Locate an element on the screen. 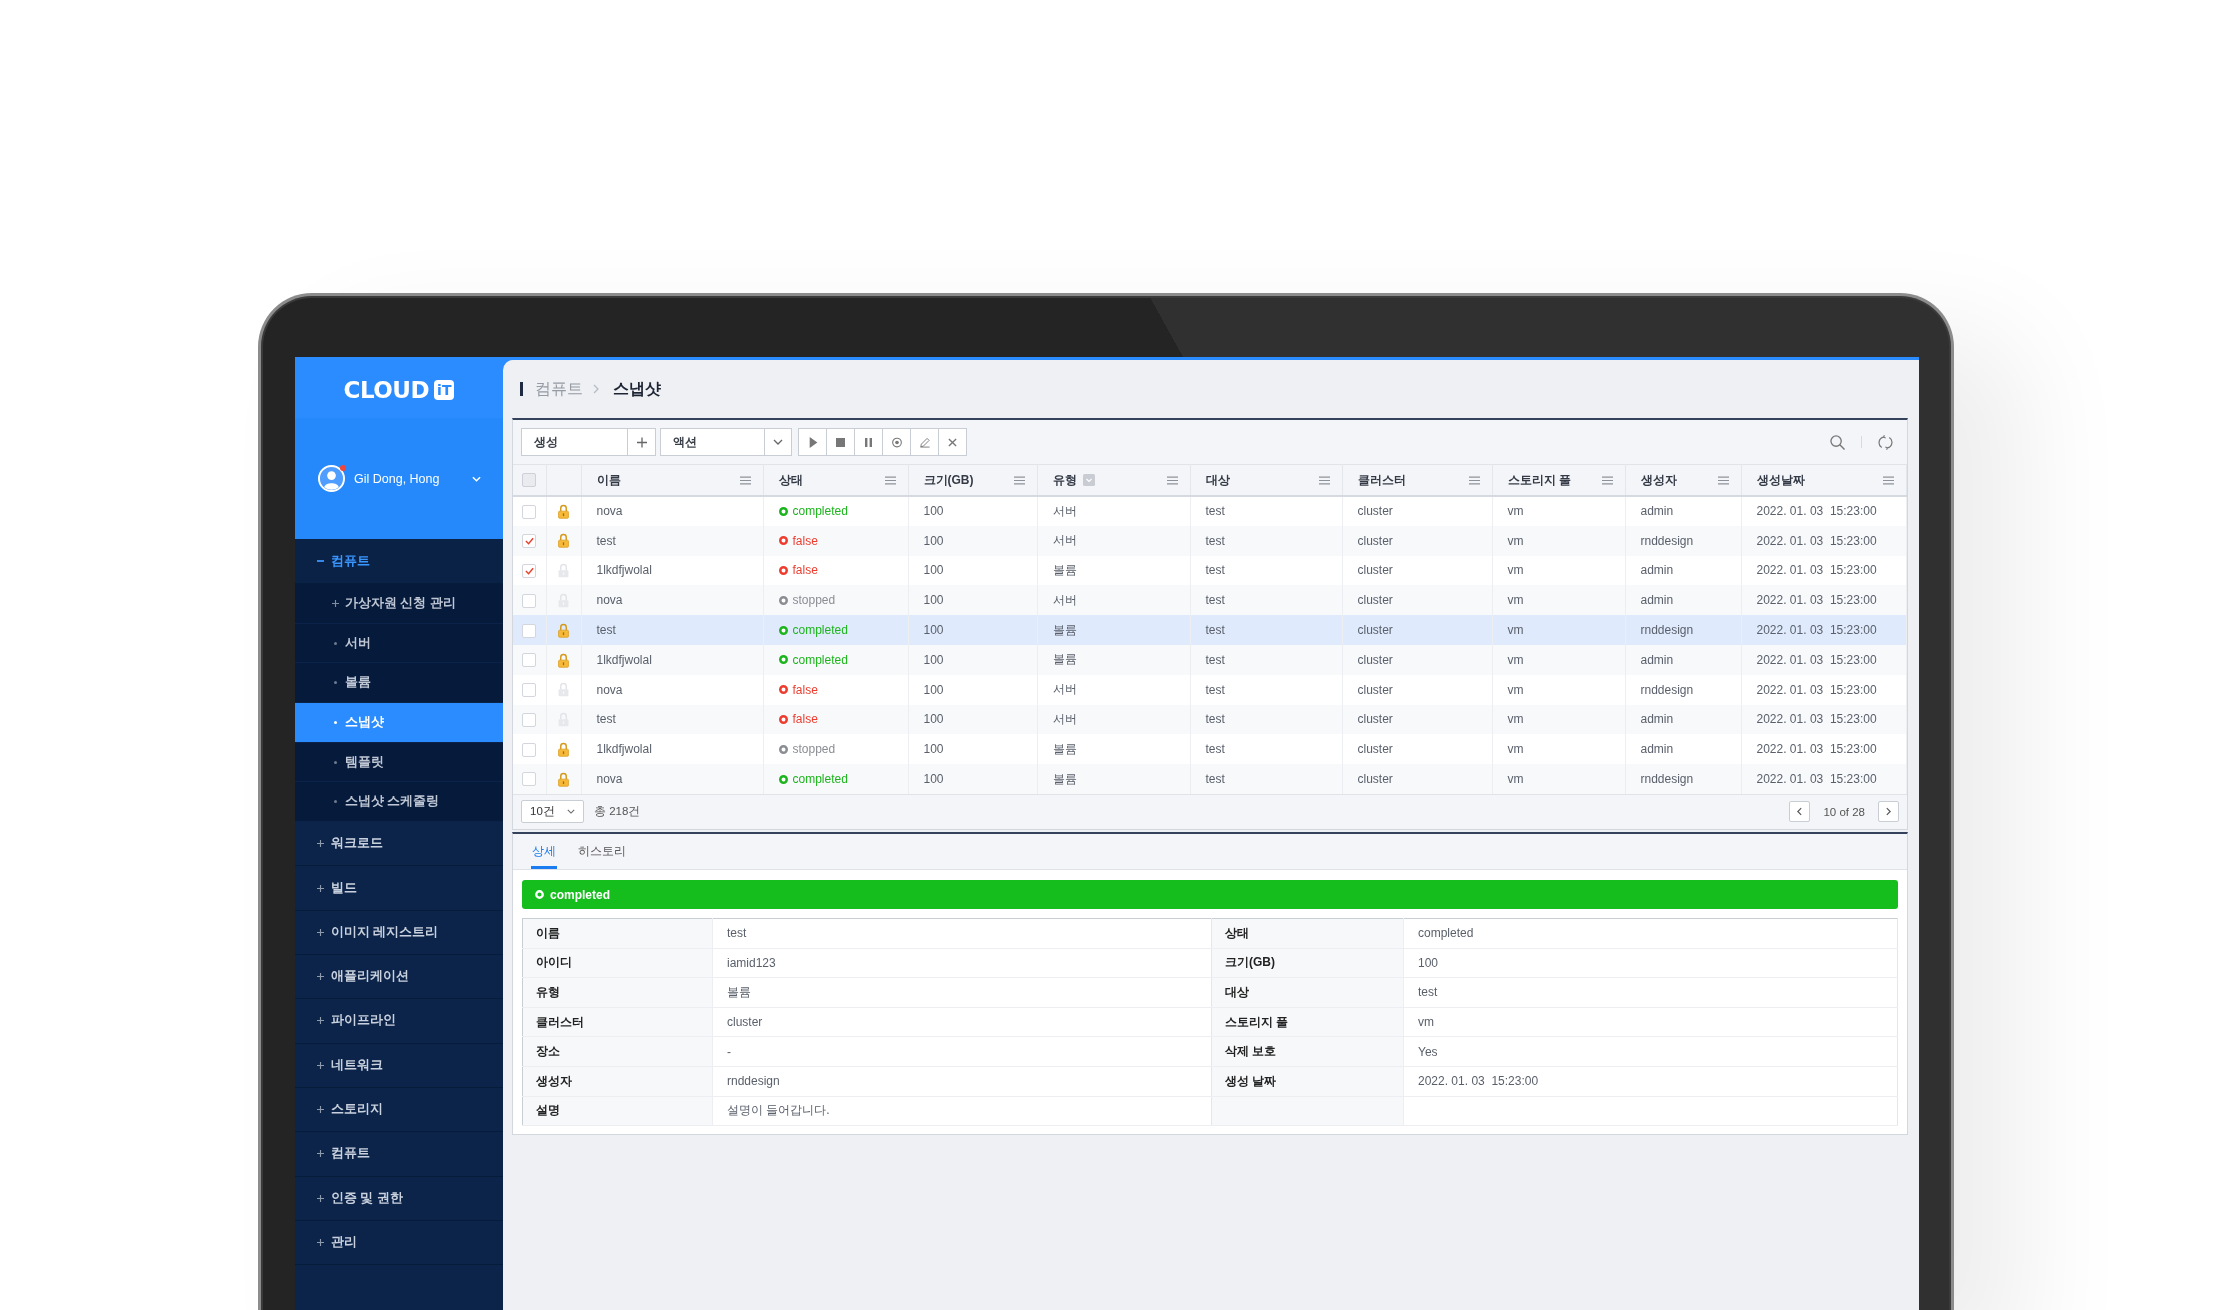 The height and width of the screenshot is (1310, 2220). chevron-right-icon is located at coordinates (596, 389).